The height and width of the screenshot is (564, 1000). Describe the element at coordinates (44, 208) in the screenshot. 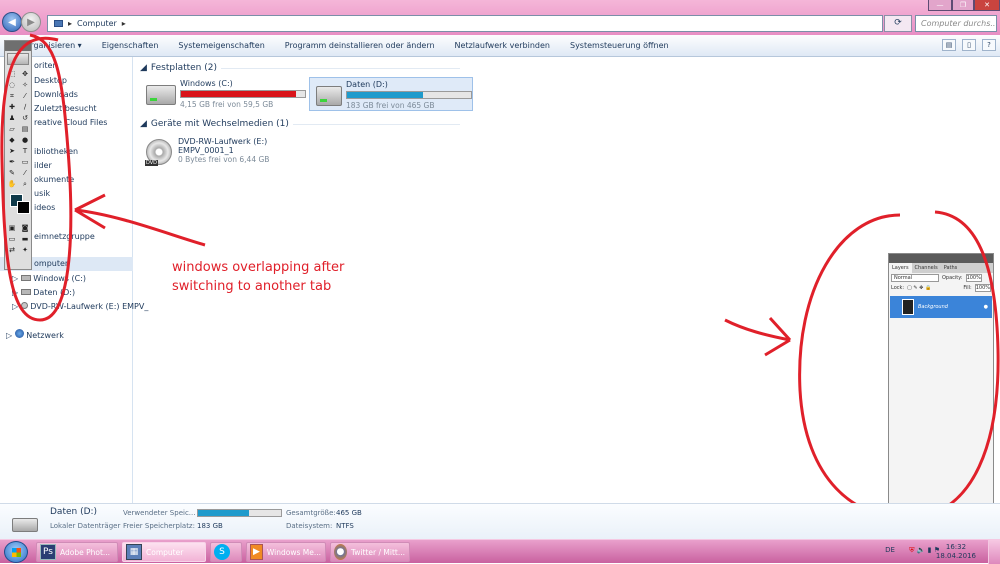

I see `sidebar-item-videos: ideos` at that location.